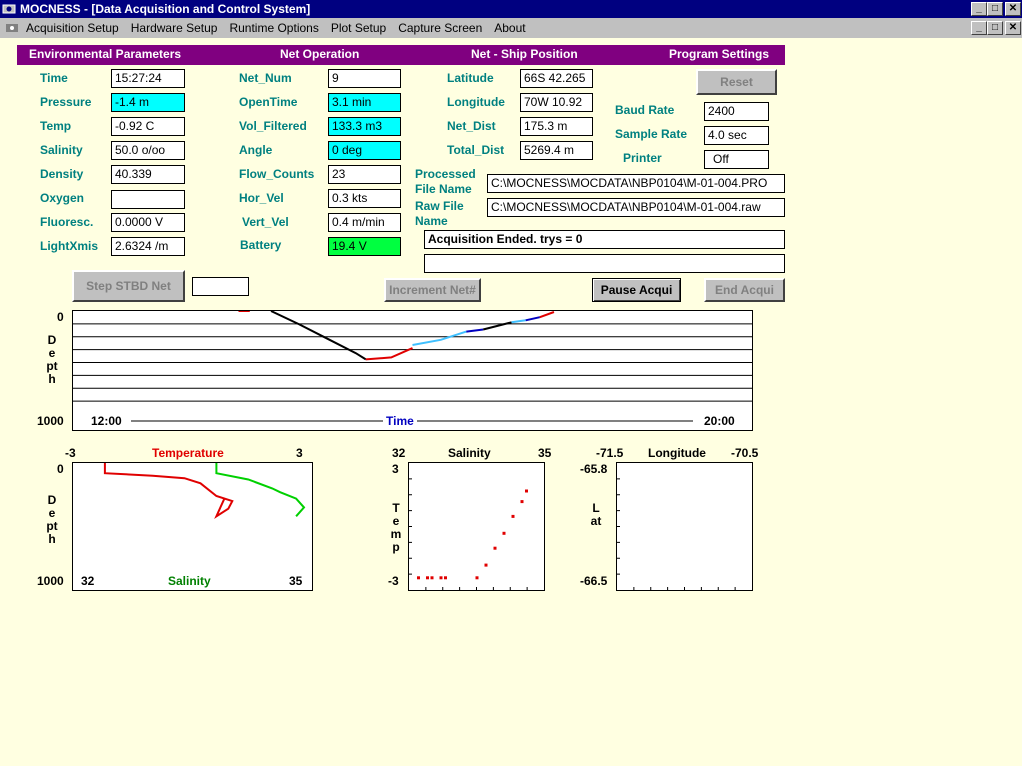 This screenshot has height=766, width=1022. Describe the element at coordinates (1013, 9) in the screenshot. I see `close-button: ✕` at that location.